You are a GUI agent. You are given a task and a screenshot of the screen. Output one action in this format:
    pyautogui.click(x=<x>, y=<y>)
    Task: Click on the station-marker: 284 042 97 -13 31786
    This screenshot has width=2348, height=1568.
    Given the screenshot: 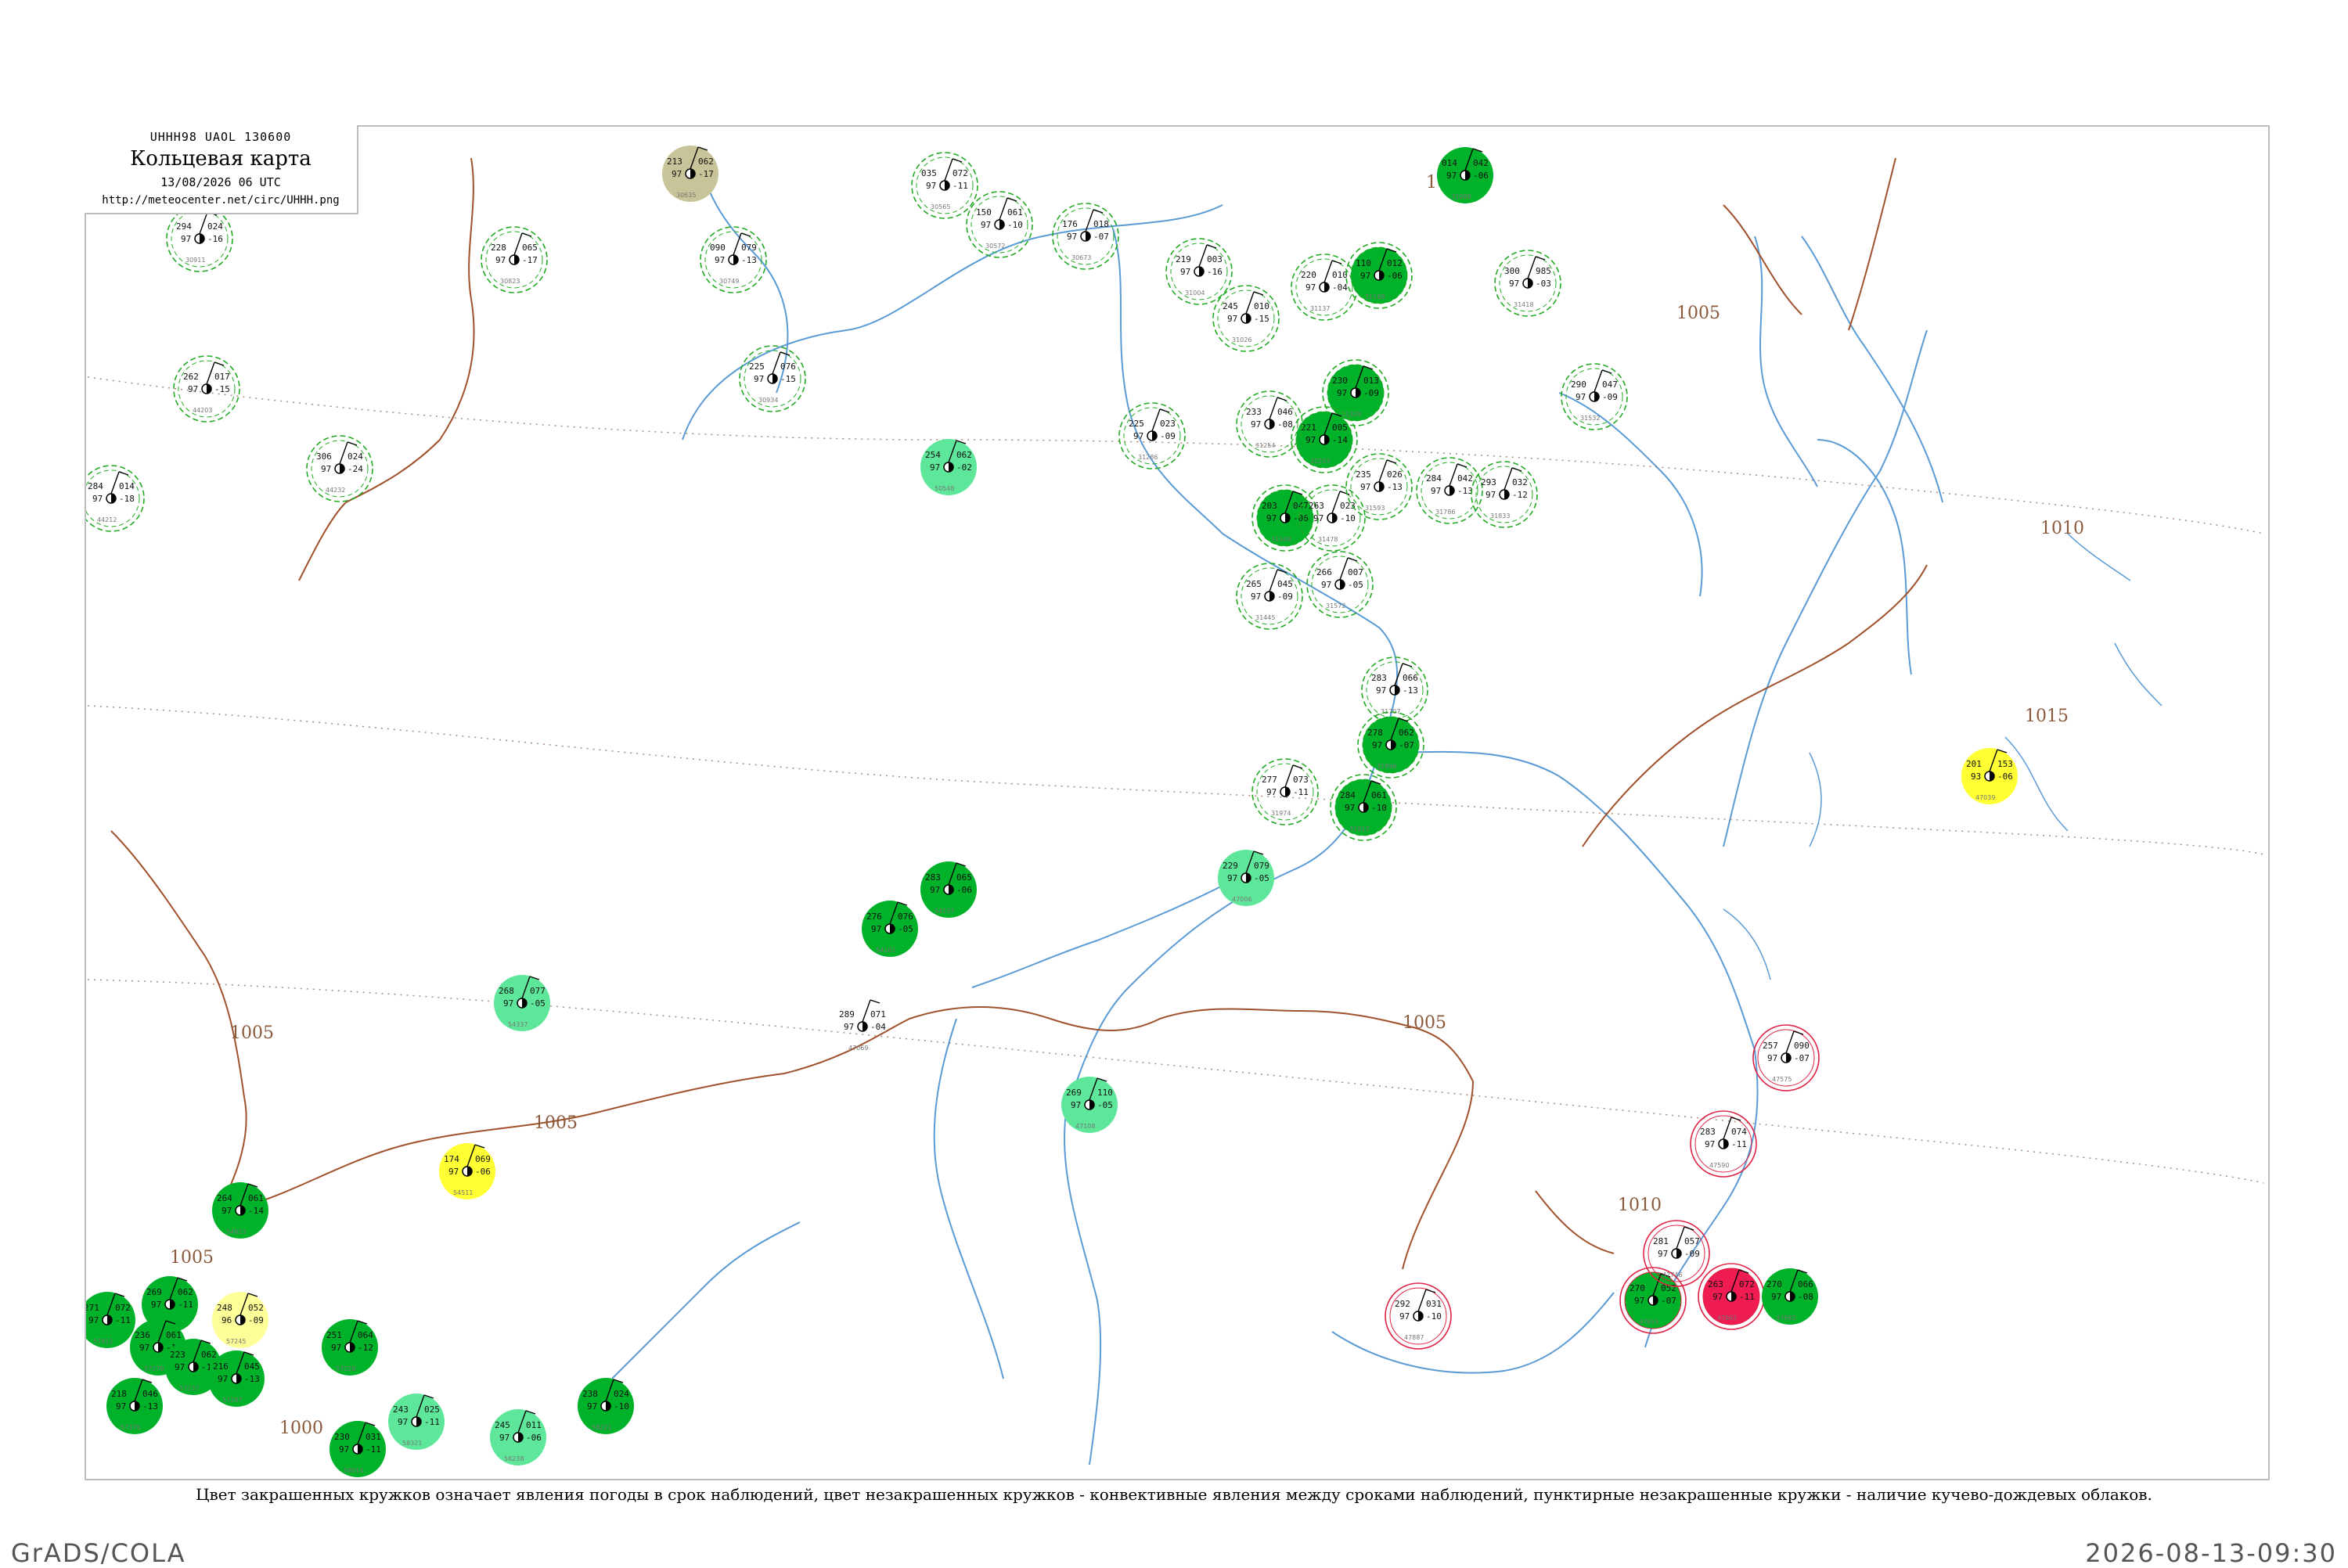 What is the action you would take?
    pyautogui.click(x=1449, y=491)
    